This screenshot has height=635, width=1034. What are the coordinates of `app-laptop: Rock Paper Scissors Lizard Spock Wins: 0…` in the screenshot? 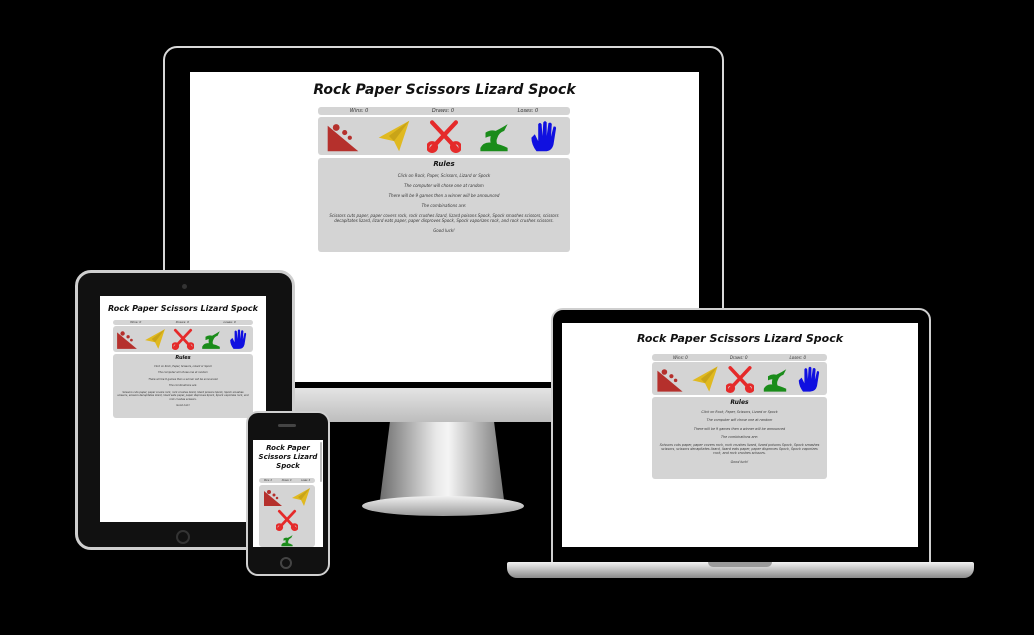 It's located at (740, 435).